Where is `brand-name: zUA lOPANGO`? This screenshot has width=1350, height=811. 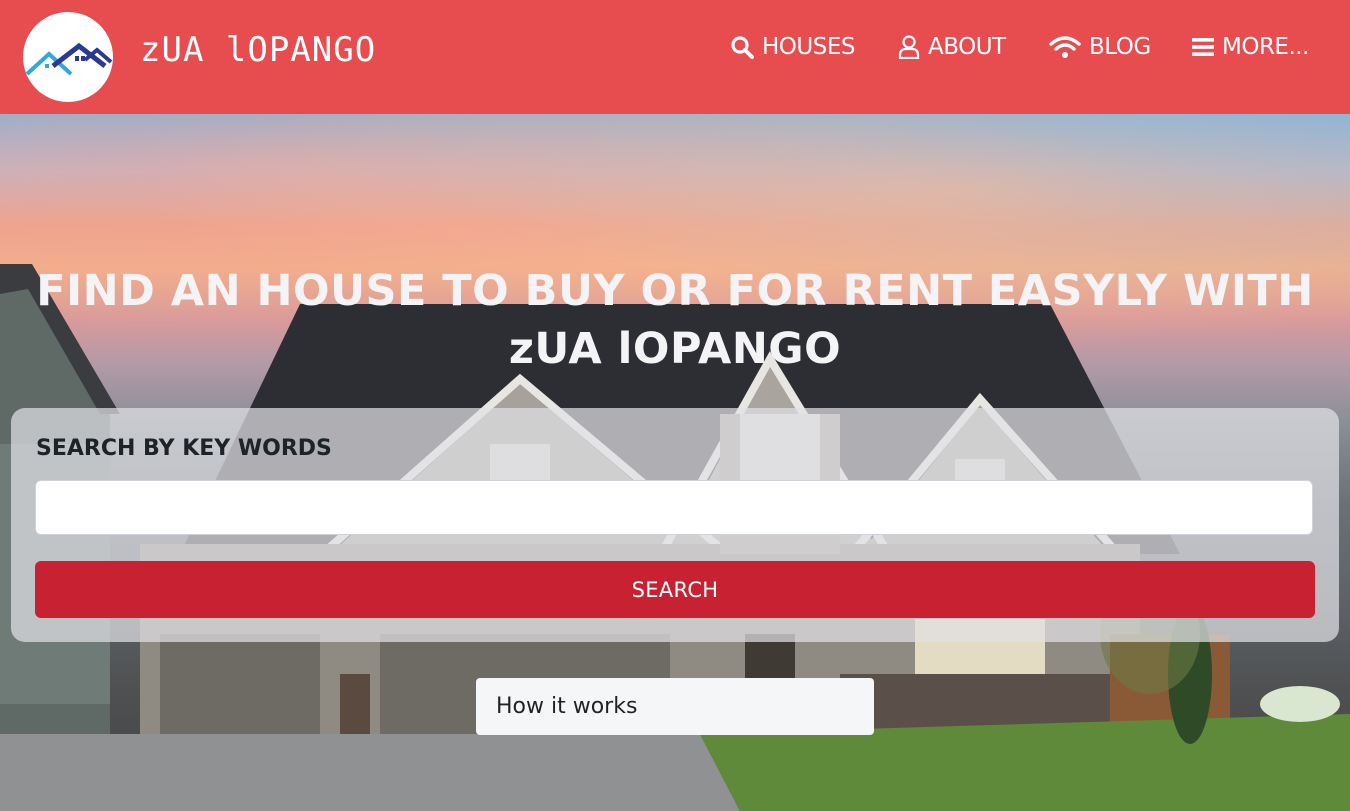 brand-name: zUA lOPANGO is located at coordinates (258, 50).